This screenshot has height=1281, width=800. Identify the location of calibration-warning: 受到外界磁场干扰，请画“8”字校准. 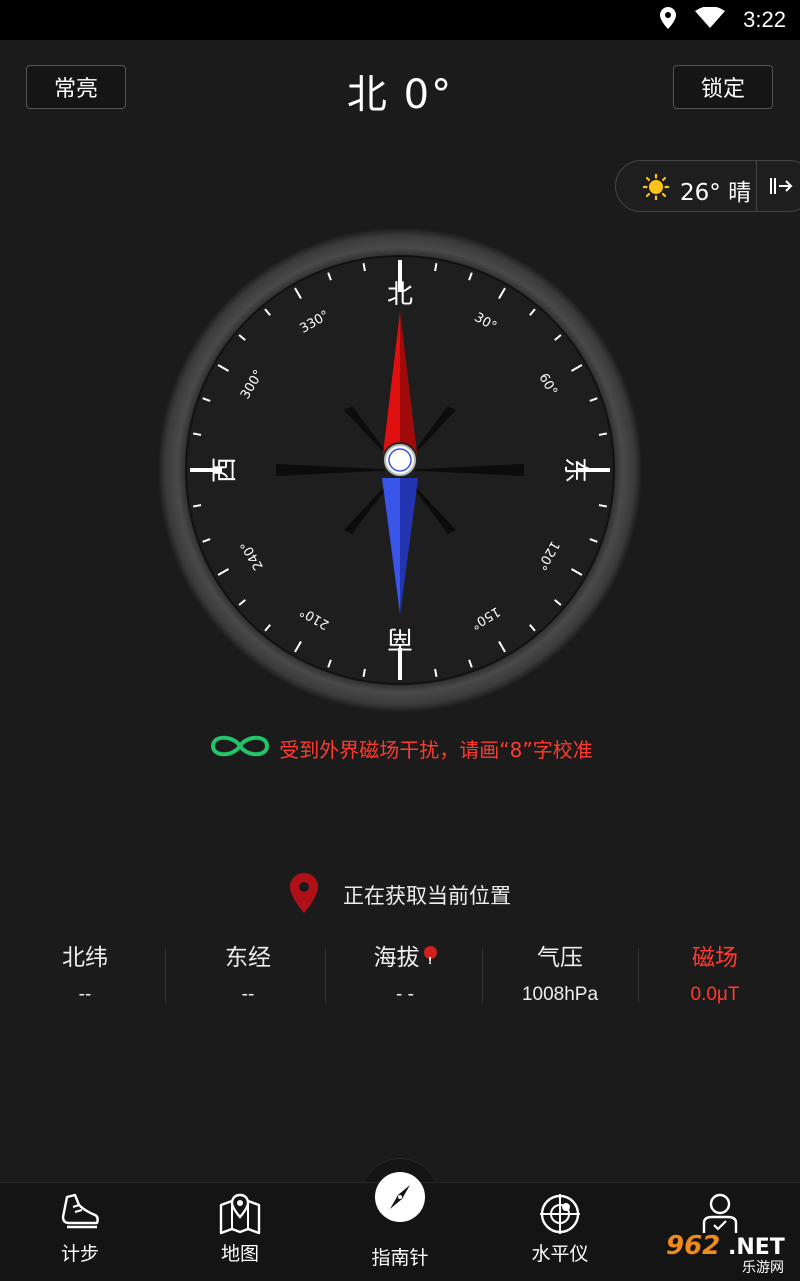
(400, 748).